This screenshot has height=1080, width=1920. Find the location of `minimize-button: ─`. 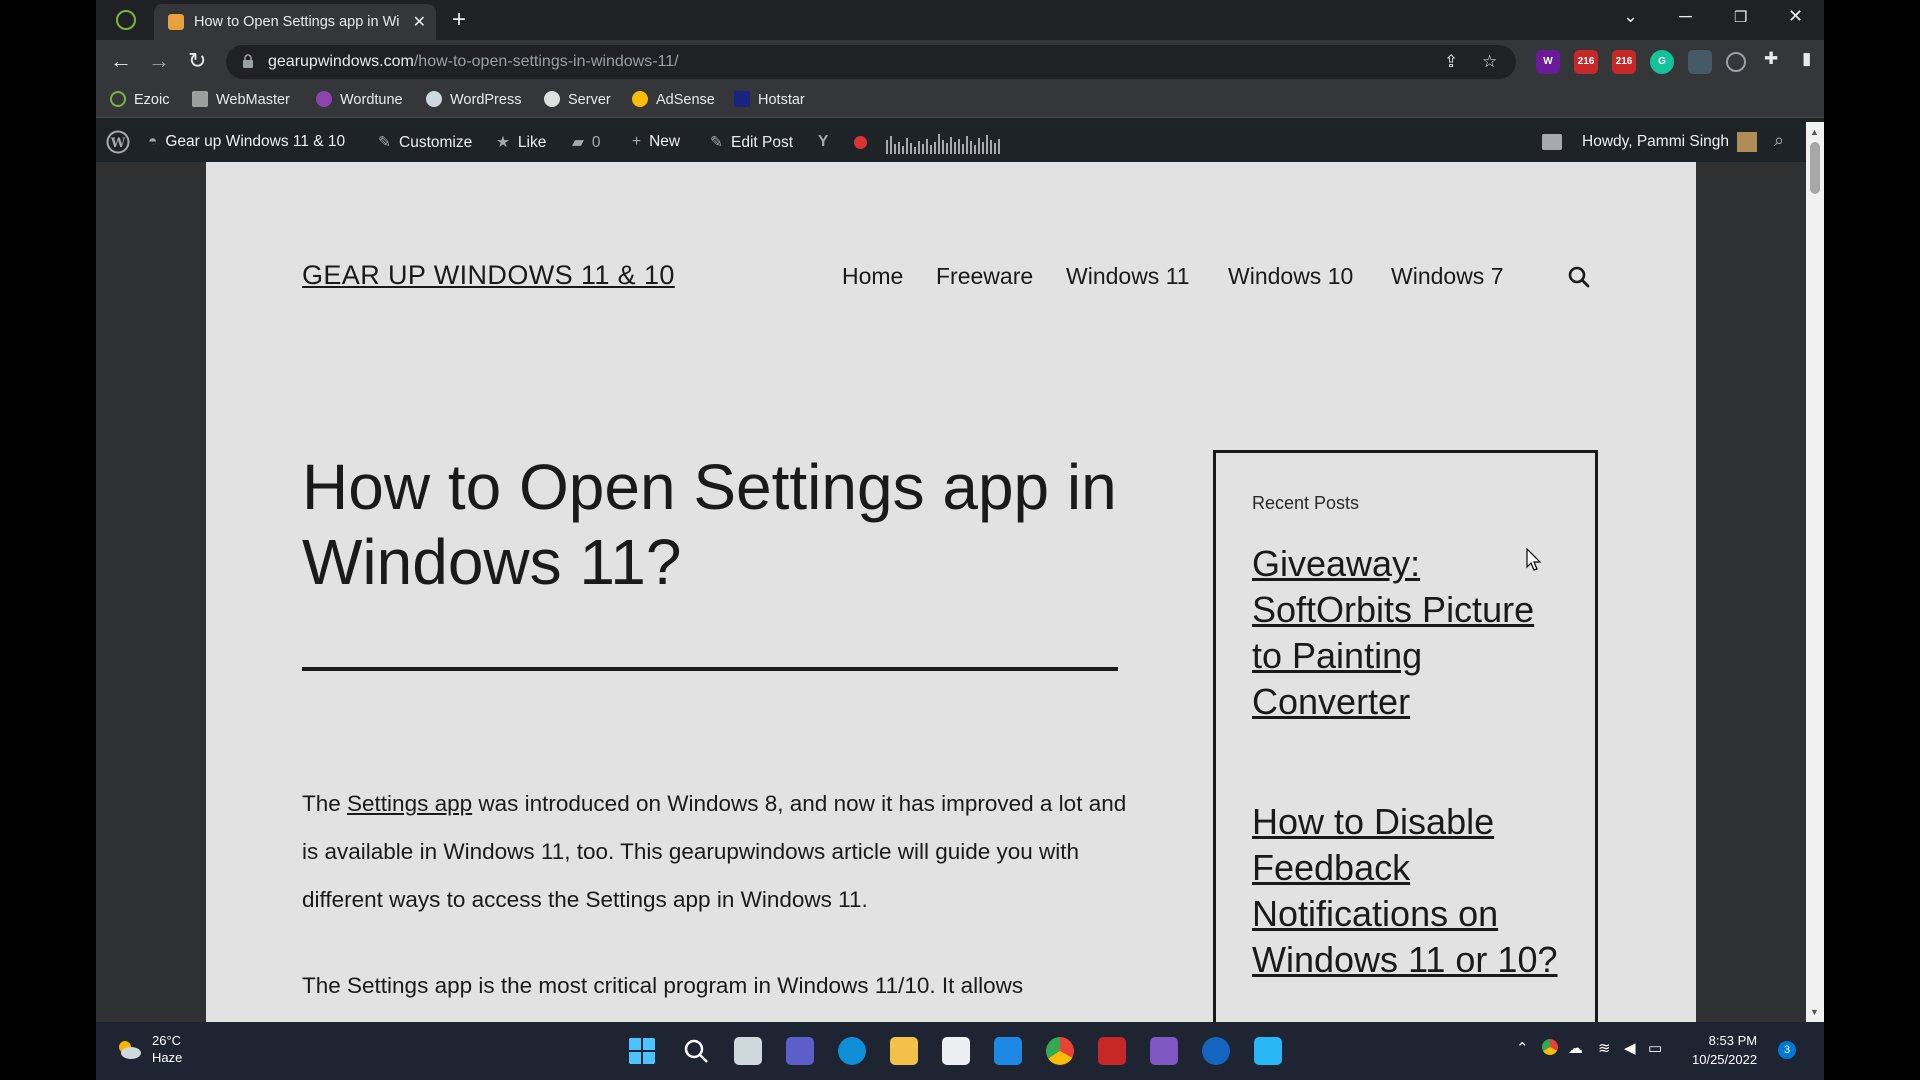

minimize-button: ─ is located at coordinates (1685, 16).